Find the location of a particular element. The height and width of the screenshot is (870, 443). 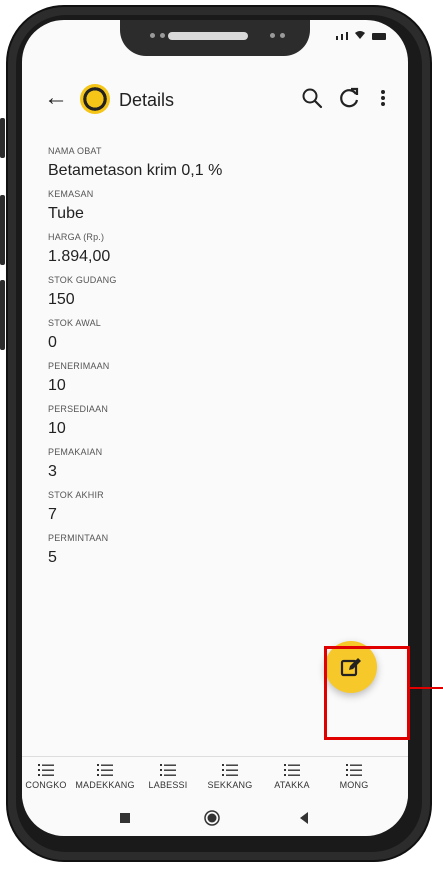

field-label: PERSEDIAAN is located at coordinates (78, 409).